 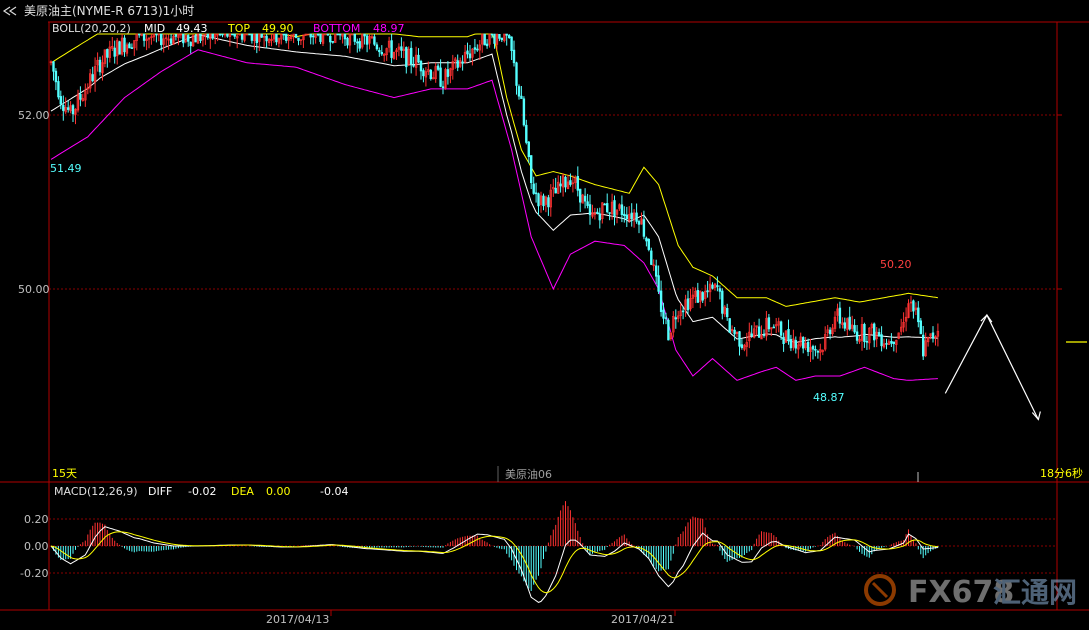 What do you see at coordinates (1035, 592) in the screenshot?
I see `watermark-suffix: 汇通网` at bounding box center [1035, 592].